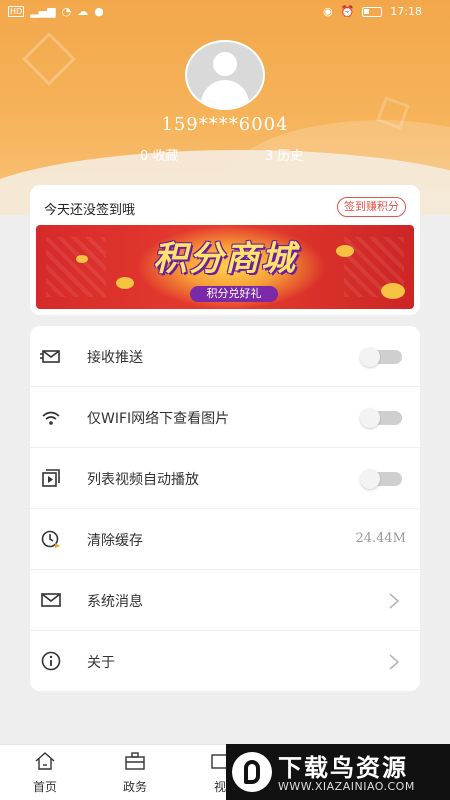 This screenshot has height=800, width=450. Describe the element at coordinates (44, 787) in the screenshot. I see `nav-label: 首页` at that location.